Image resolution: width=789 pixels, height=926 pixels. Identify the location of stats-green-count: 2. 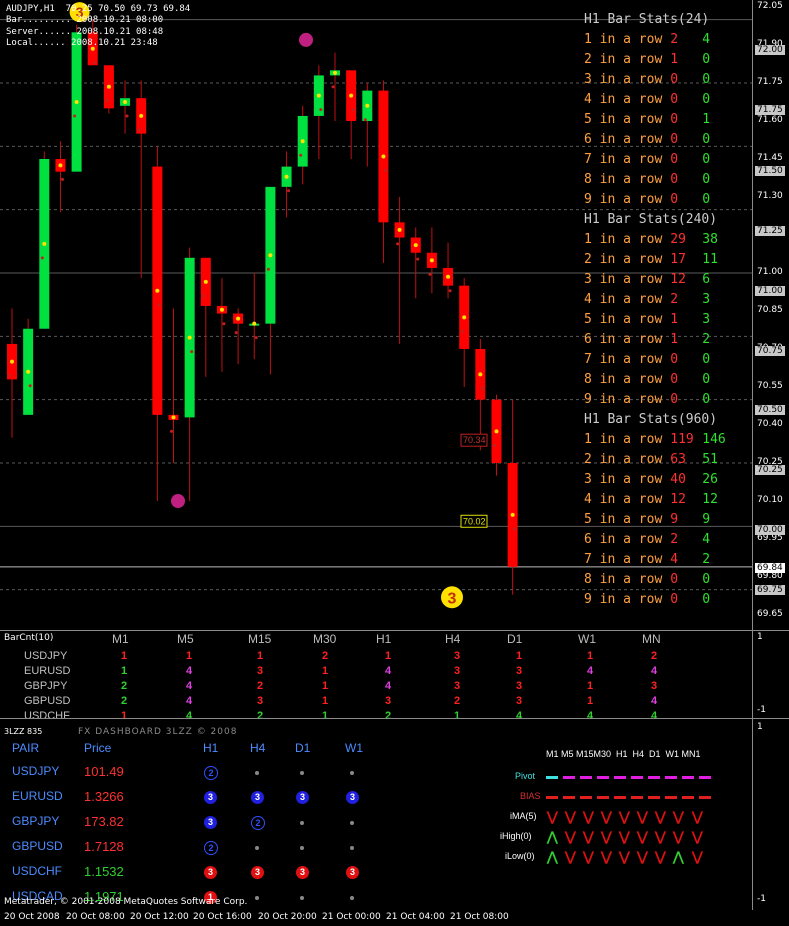
(706, 559).